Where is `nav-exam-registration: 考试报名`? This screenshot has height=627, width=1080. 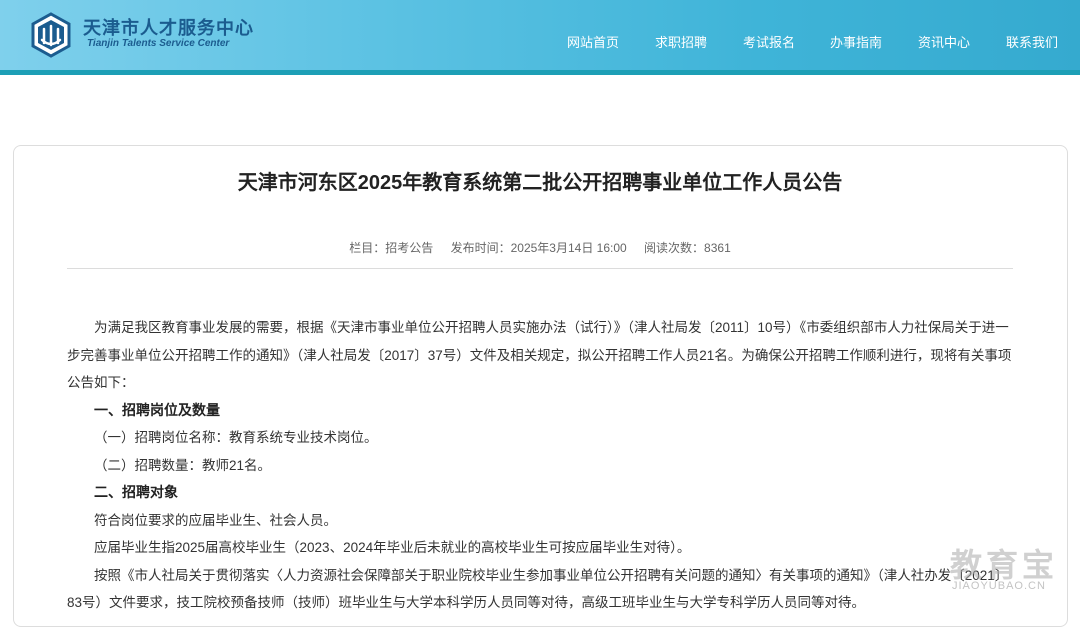
nav-exam-registration: 考试报名 is located at coordinates (769, 41).